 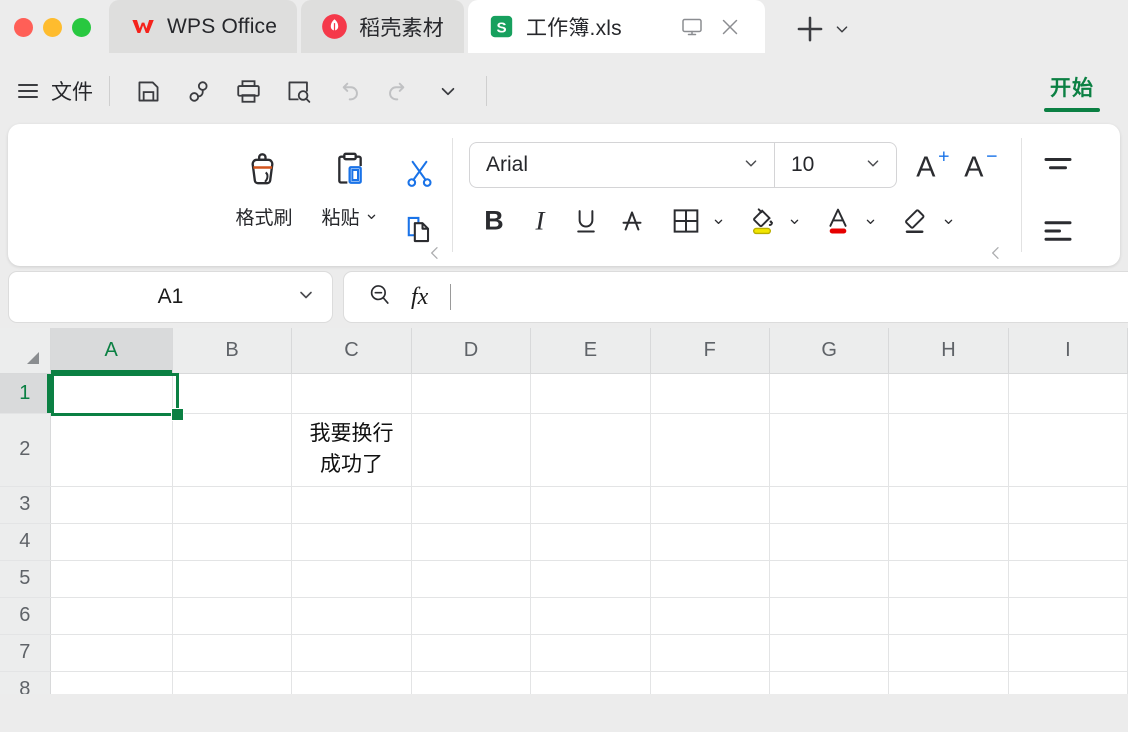 I want to click on cell-f5, so click(x=710, y=579).